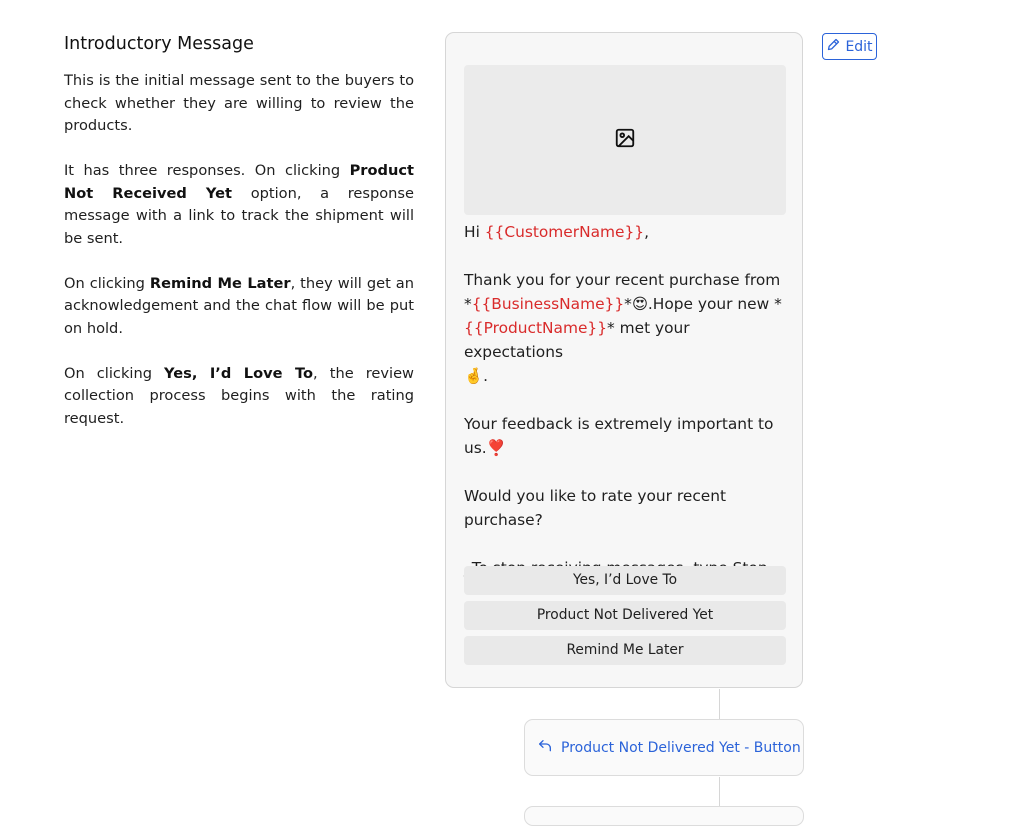 This screenshot has height=826, width=1009. I want to click on pencil-icon, so click(833, 46).